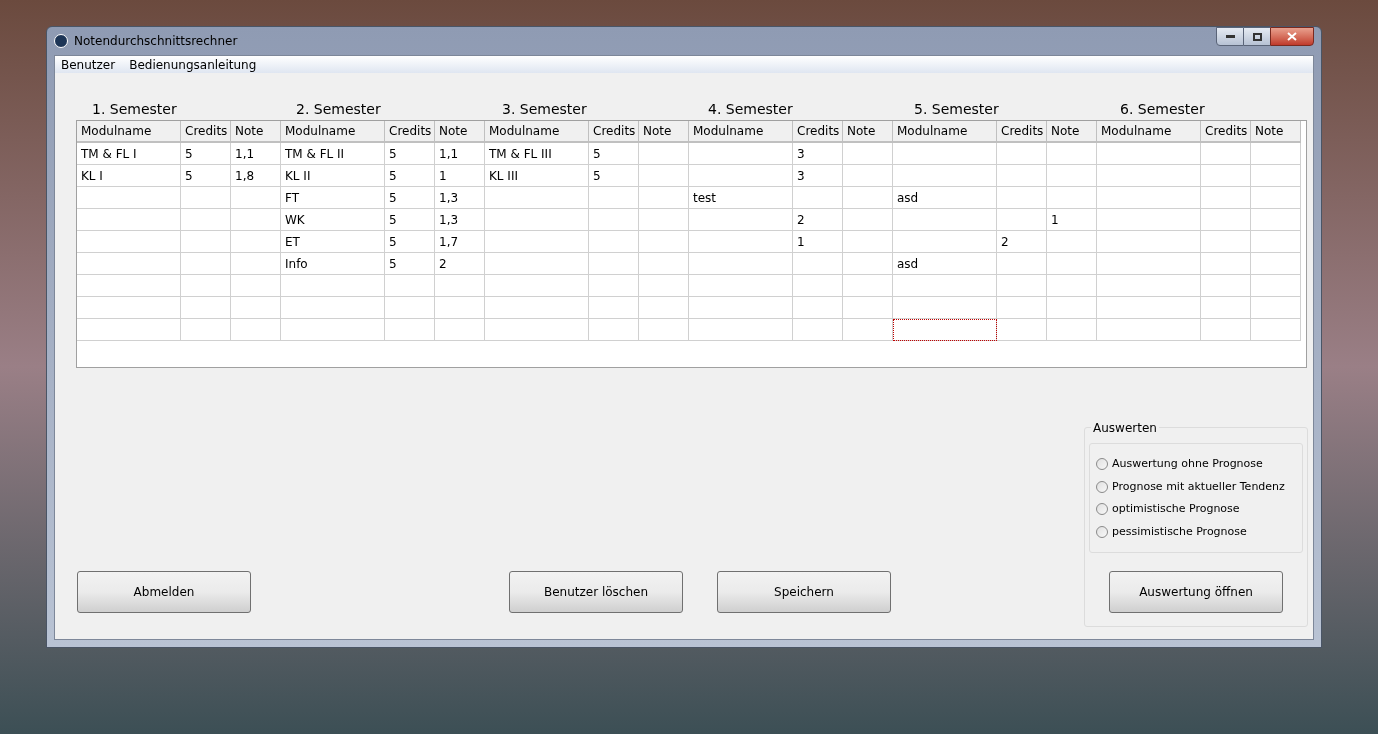 The height and width of the screenshot is (734, 1378). Describe the element at coordinates (596, 592) in the screenshot. I see `push-button: Benutzer löschen` at that location.